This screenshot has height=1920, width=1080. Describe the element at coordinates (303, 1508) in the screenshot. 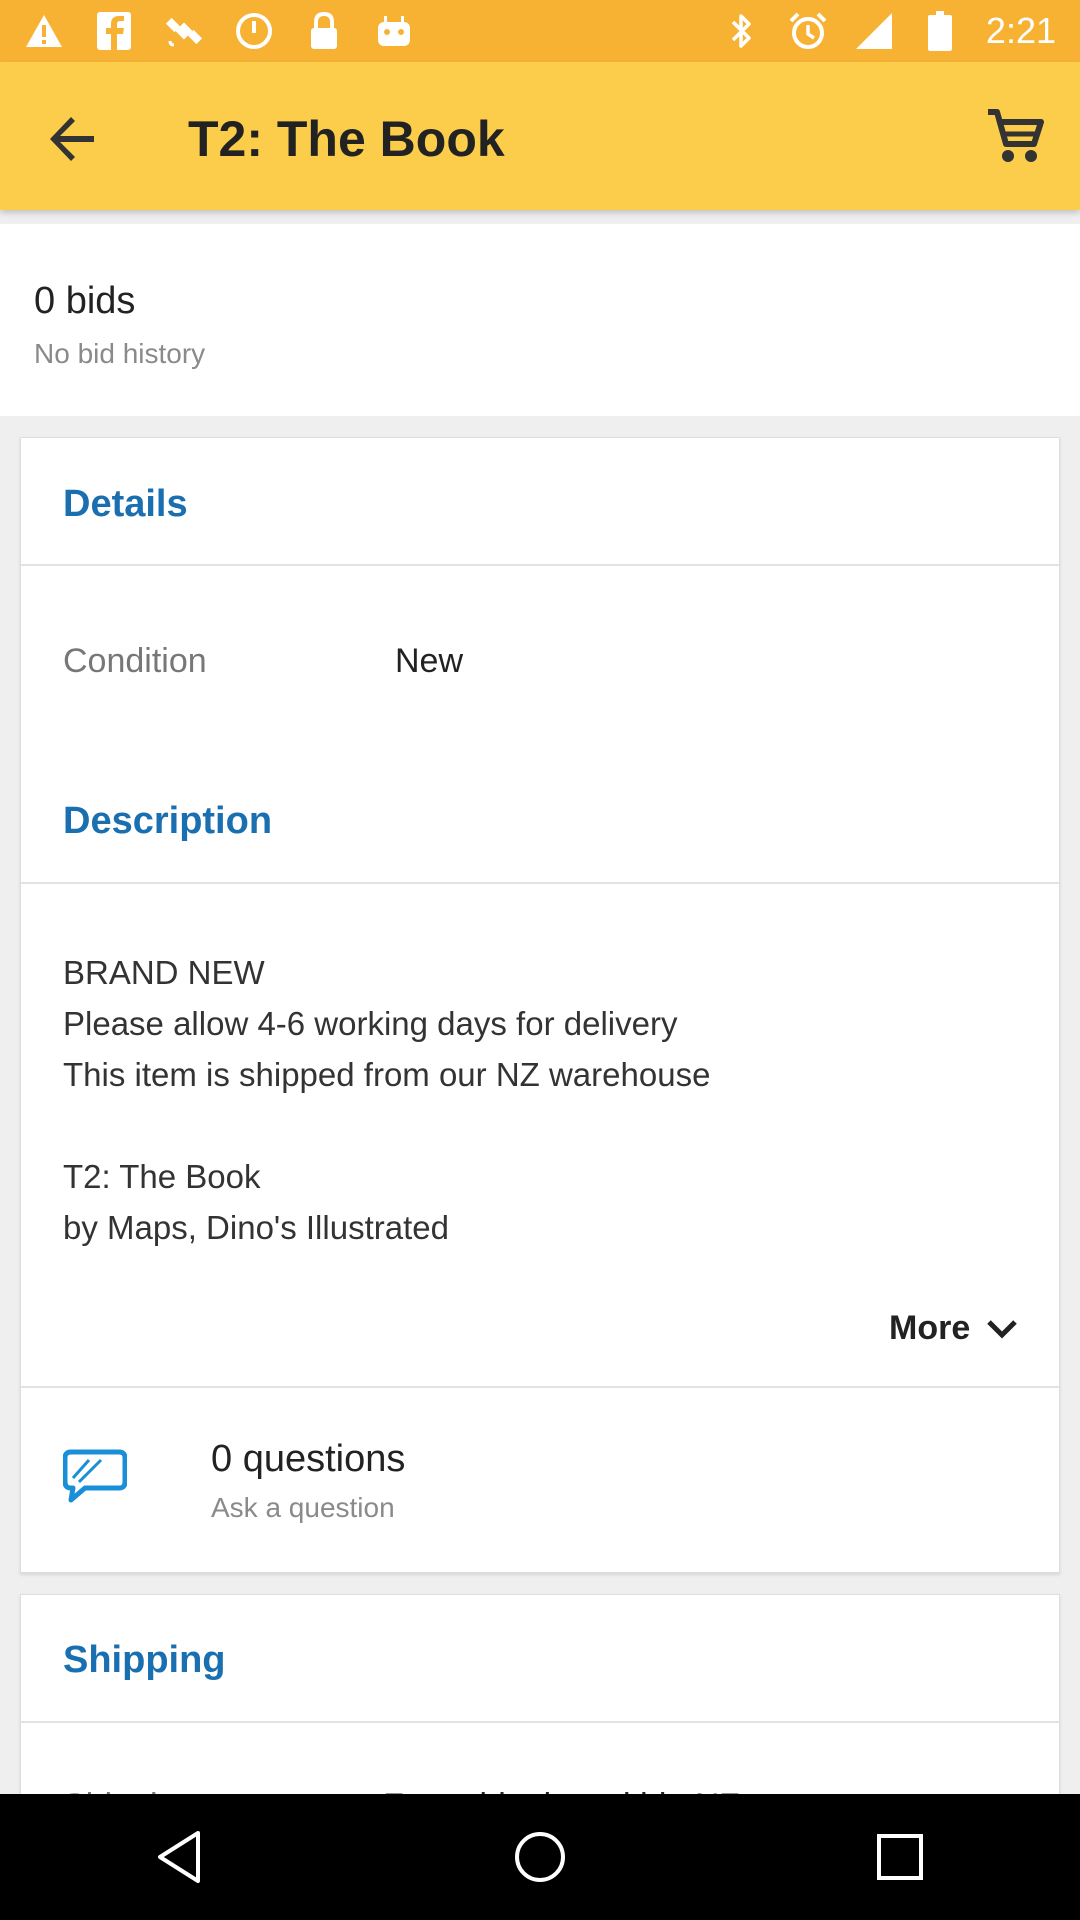

I see `ask-question-link: Ask a question` at that location.